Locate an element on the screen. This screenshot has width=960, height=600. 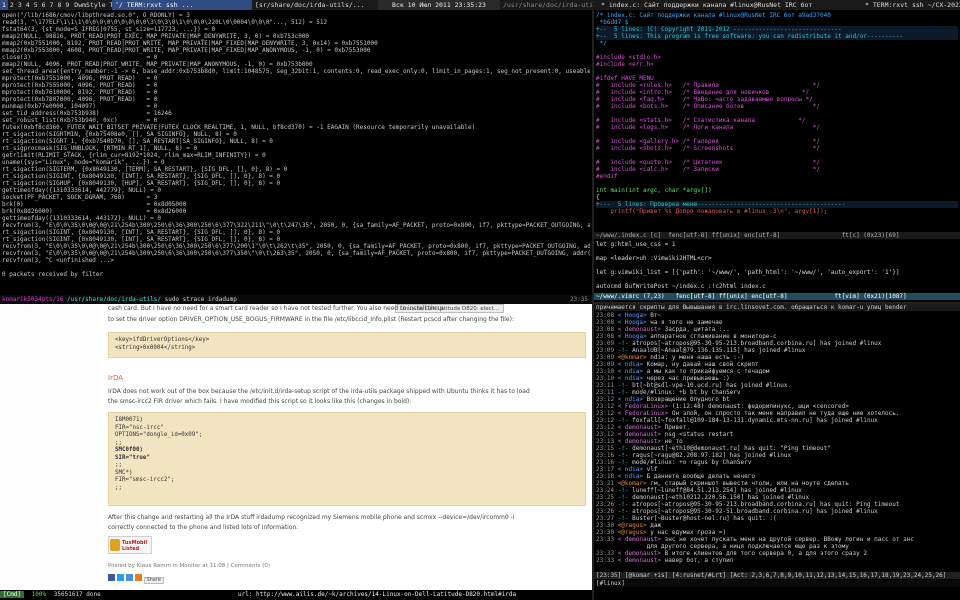
vim-line: # include <bots.h> /* Описание ботов */ is located at coordinates (708, 106).